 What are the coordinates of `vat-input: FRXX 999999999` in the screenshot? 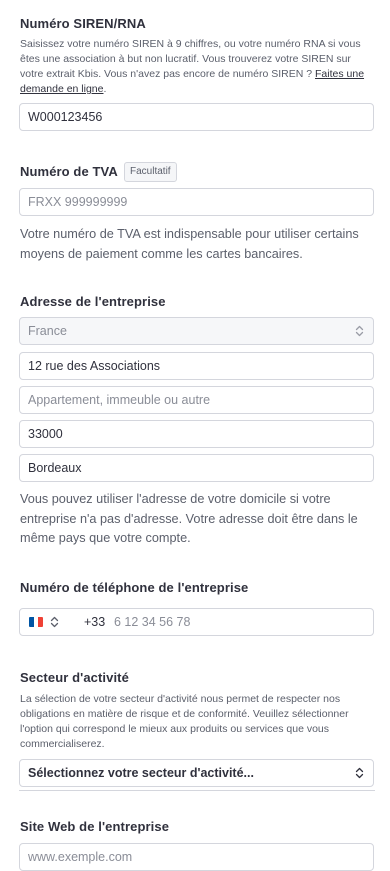 It's located at (196, 202).